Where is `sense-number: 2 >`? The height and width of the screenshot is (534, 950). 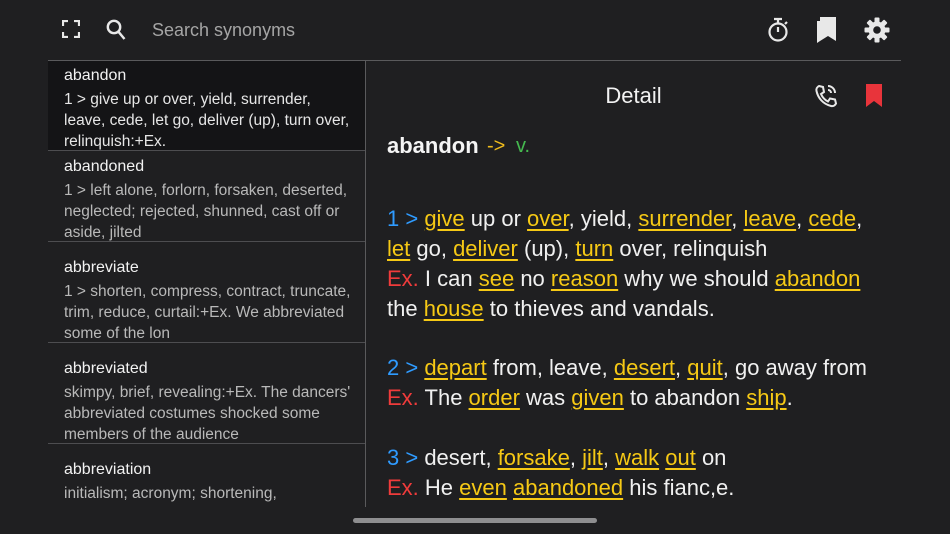
sense-number: 2 > is located at coordinates (406, 367).